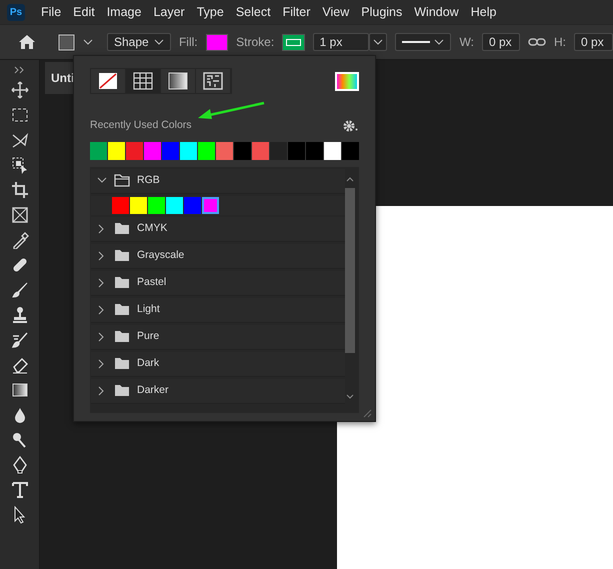 Image resolution: width=613 pixels, height=569 pixels. What do you see at coordinates (19, 190) in the screenshot?
I see `crop-tool-icon` at bounding box center [19, 190].